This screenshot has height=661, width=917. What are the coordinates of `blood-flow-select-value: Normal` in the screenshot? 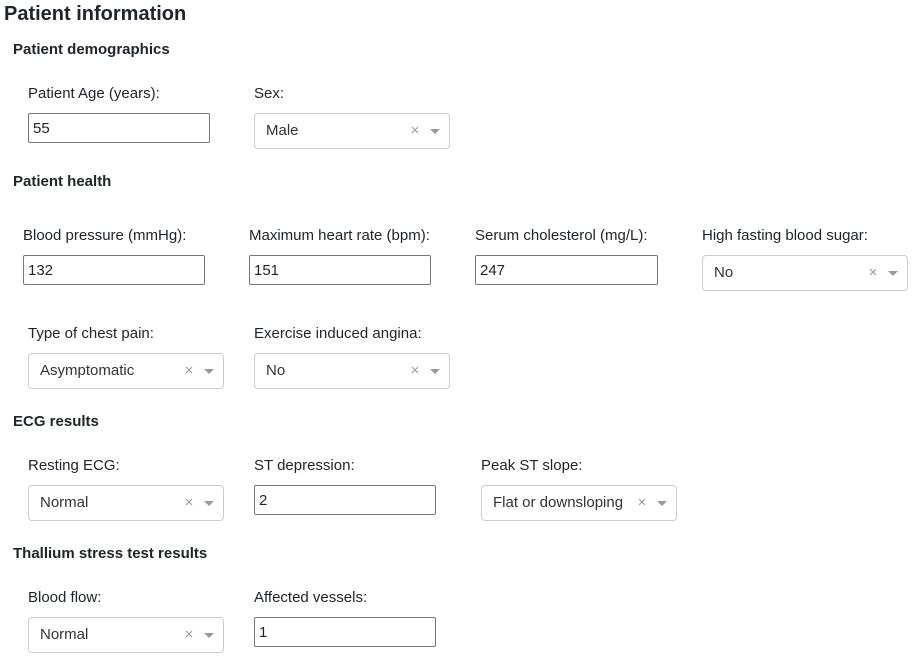 It's located at (64, 634).